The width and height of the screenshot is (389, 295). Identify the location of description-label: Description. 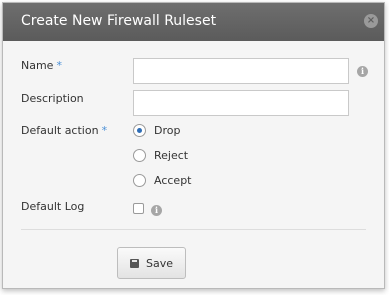
(52, 98).